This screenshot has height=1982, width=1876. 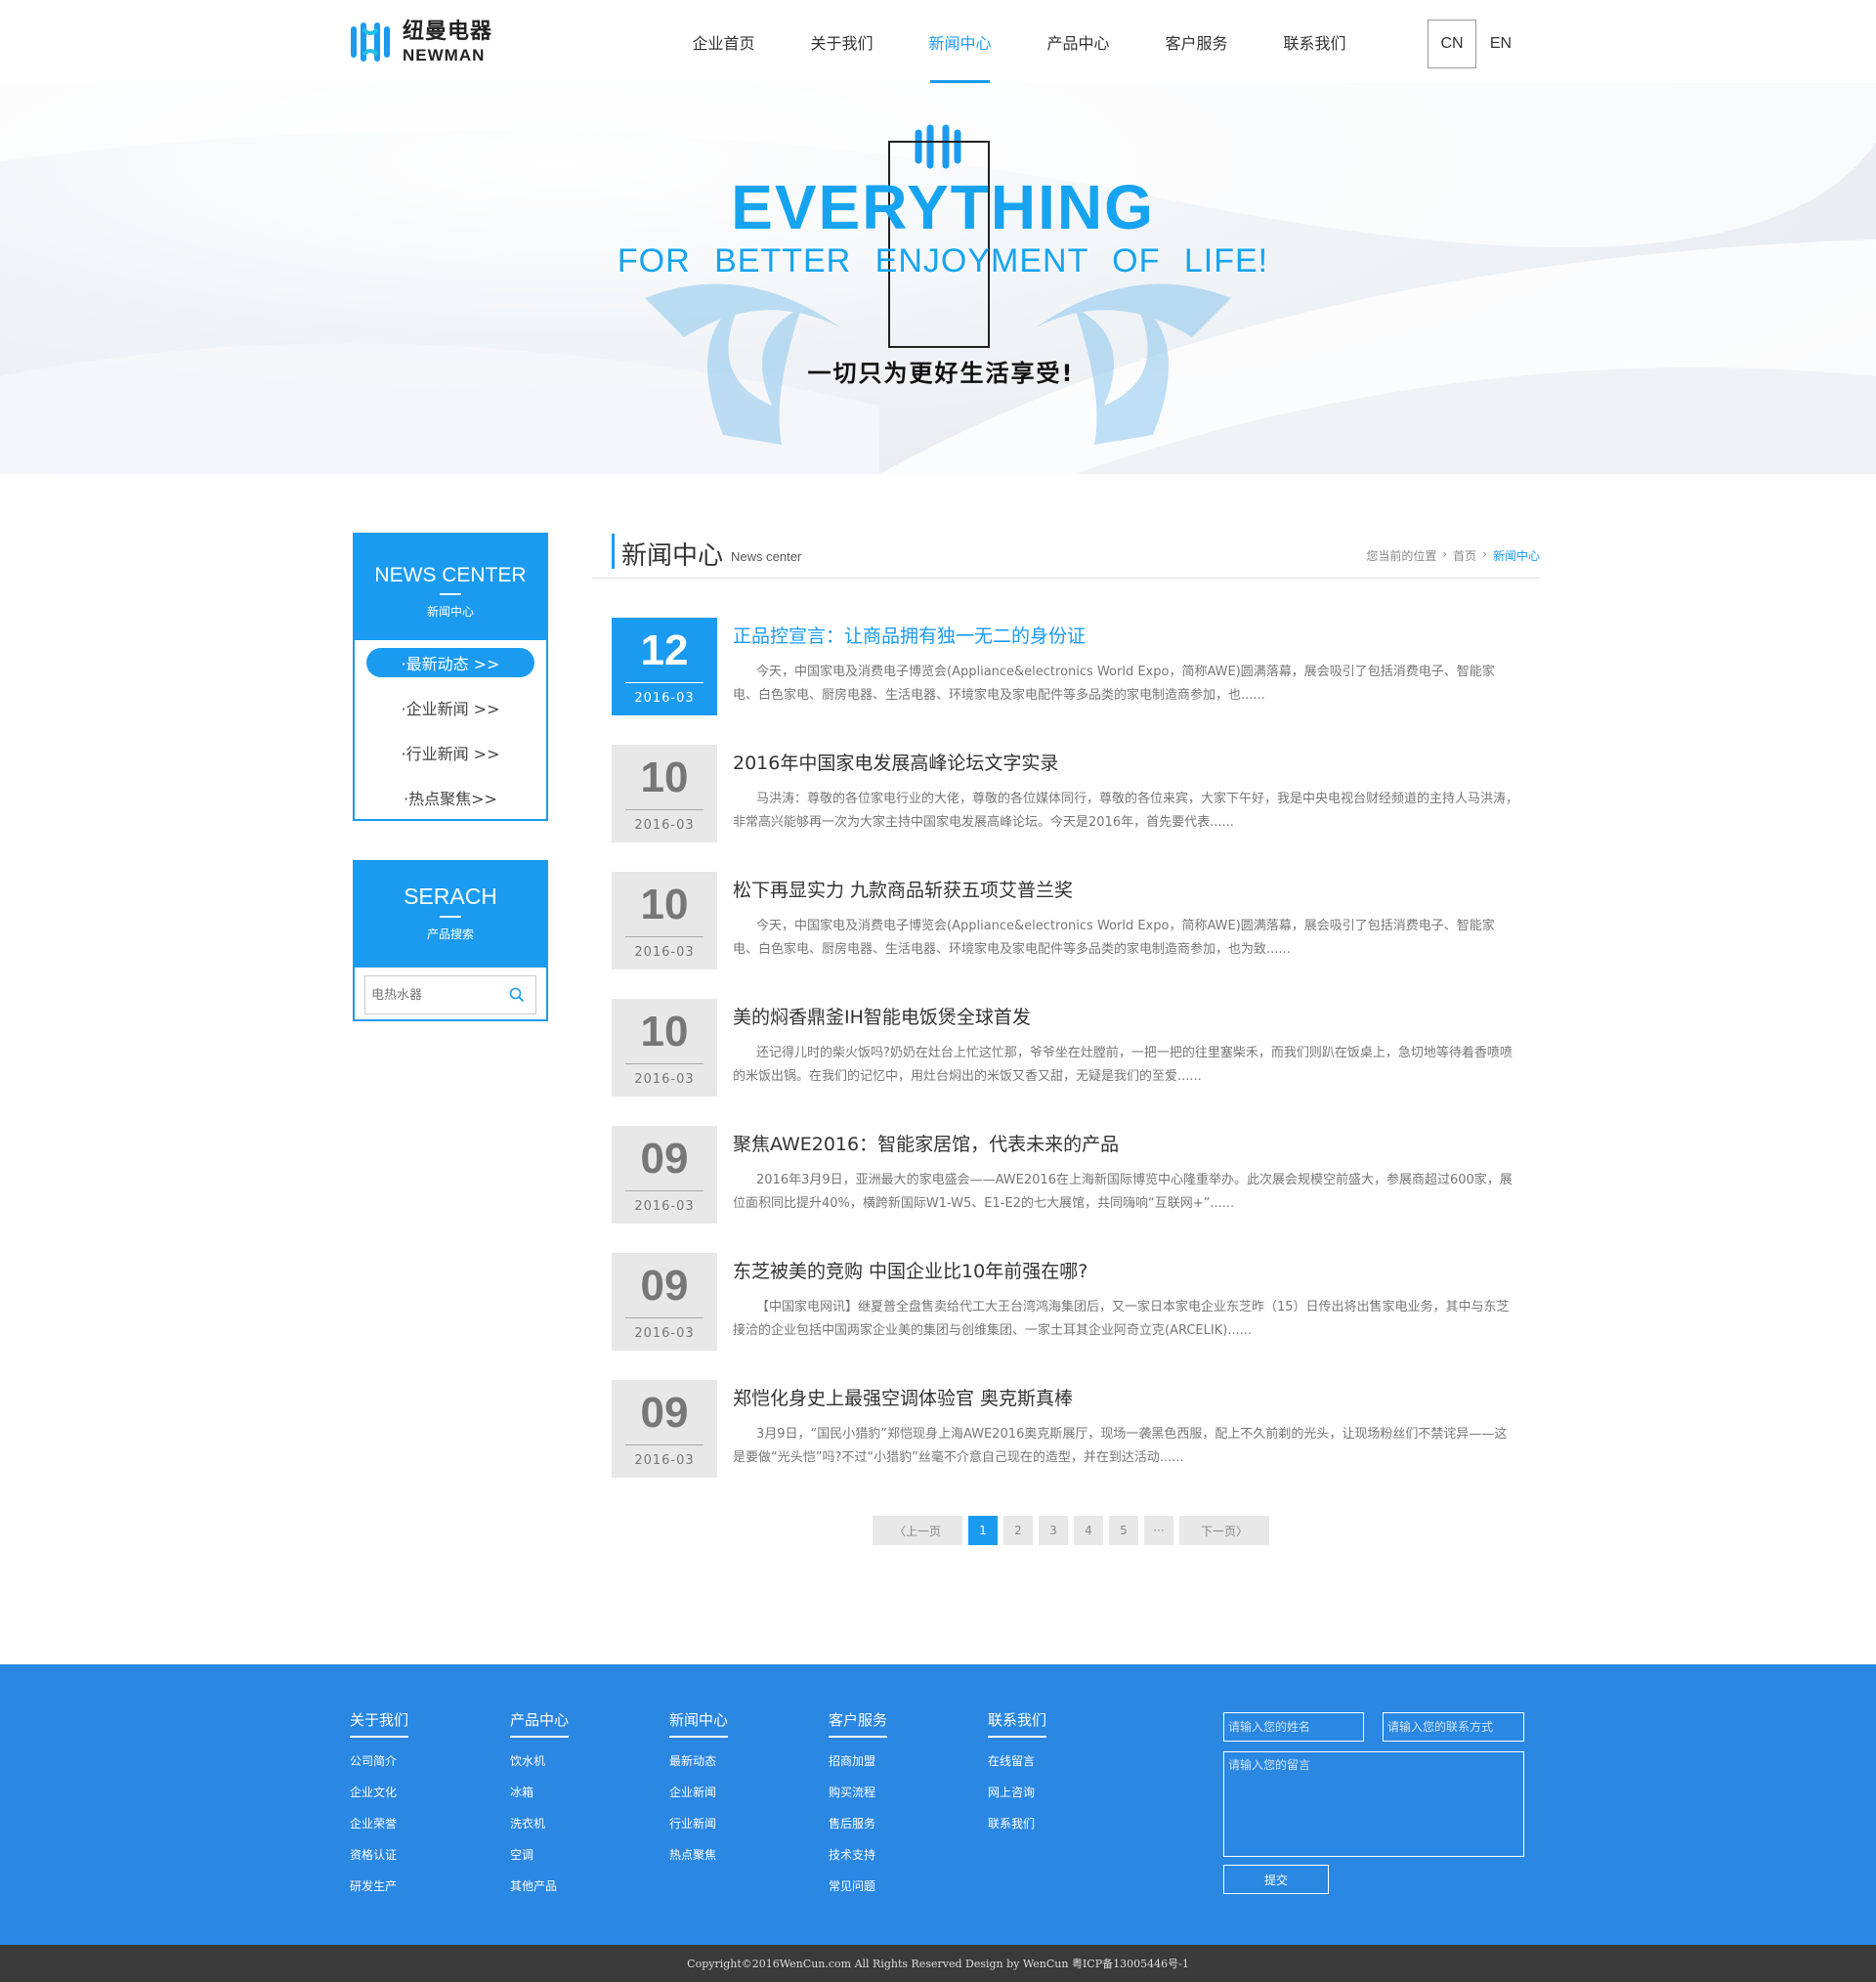 What do you see at coordinates (1315, 41) in the screenshot?
I see `nav-contact: 联系我们` at bounding box center [1315, 41].